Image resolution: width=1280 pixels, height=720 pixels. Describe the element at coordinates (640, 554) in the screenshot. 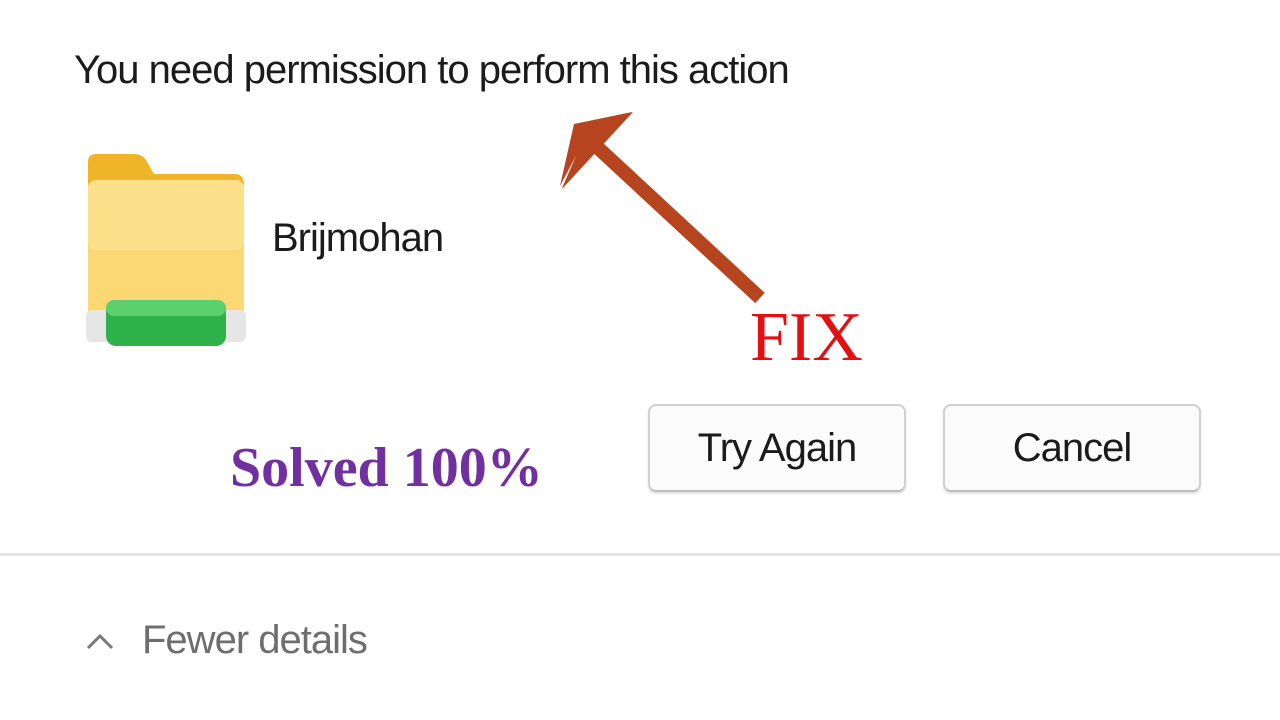

I see `divider` at that location.